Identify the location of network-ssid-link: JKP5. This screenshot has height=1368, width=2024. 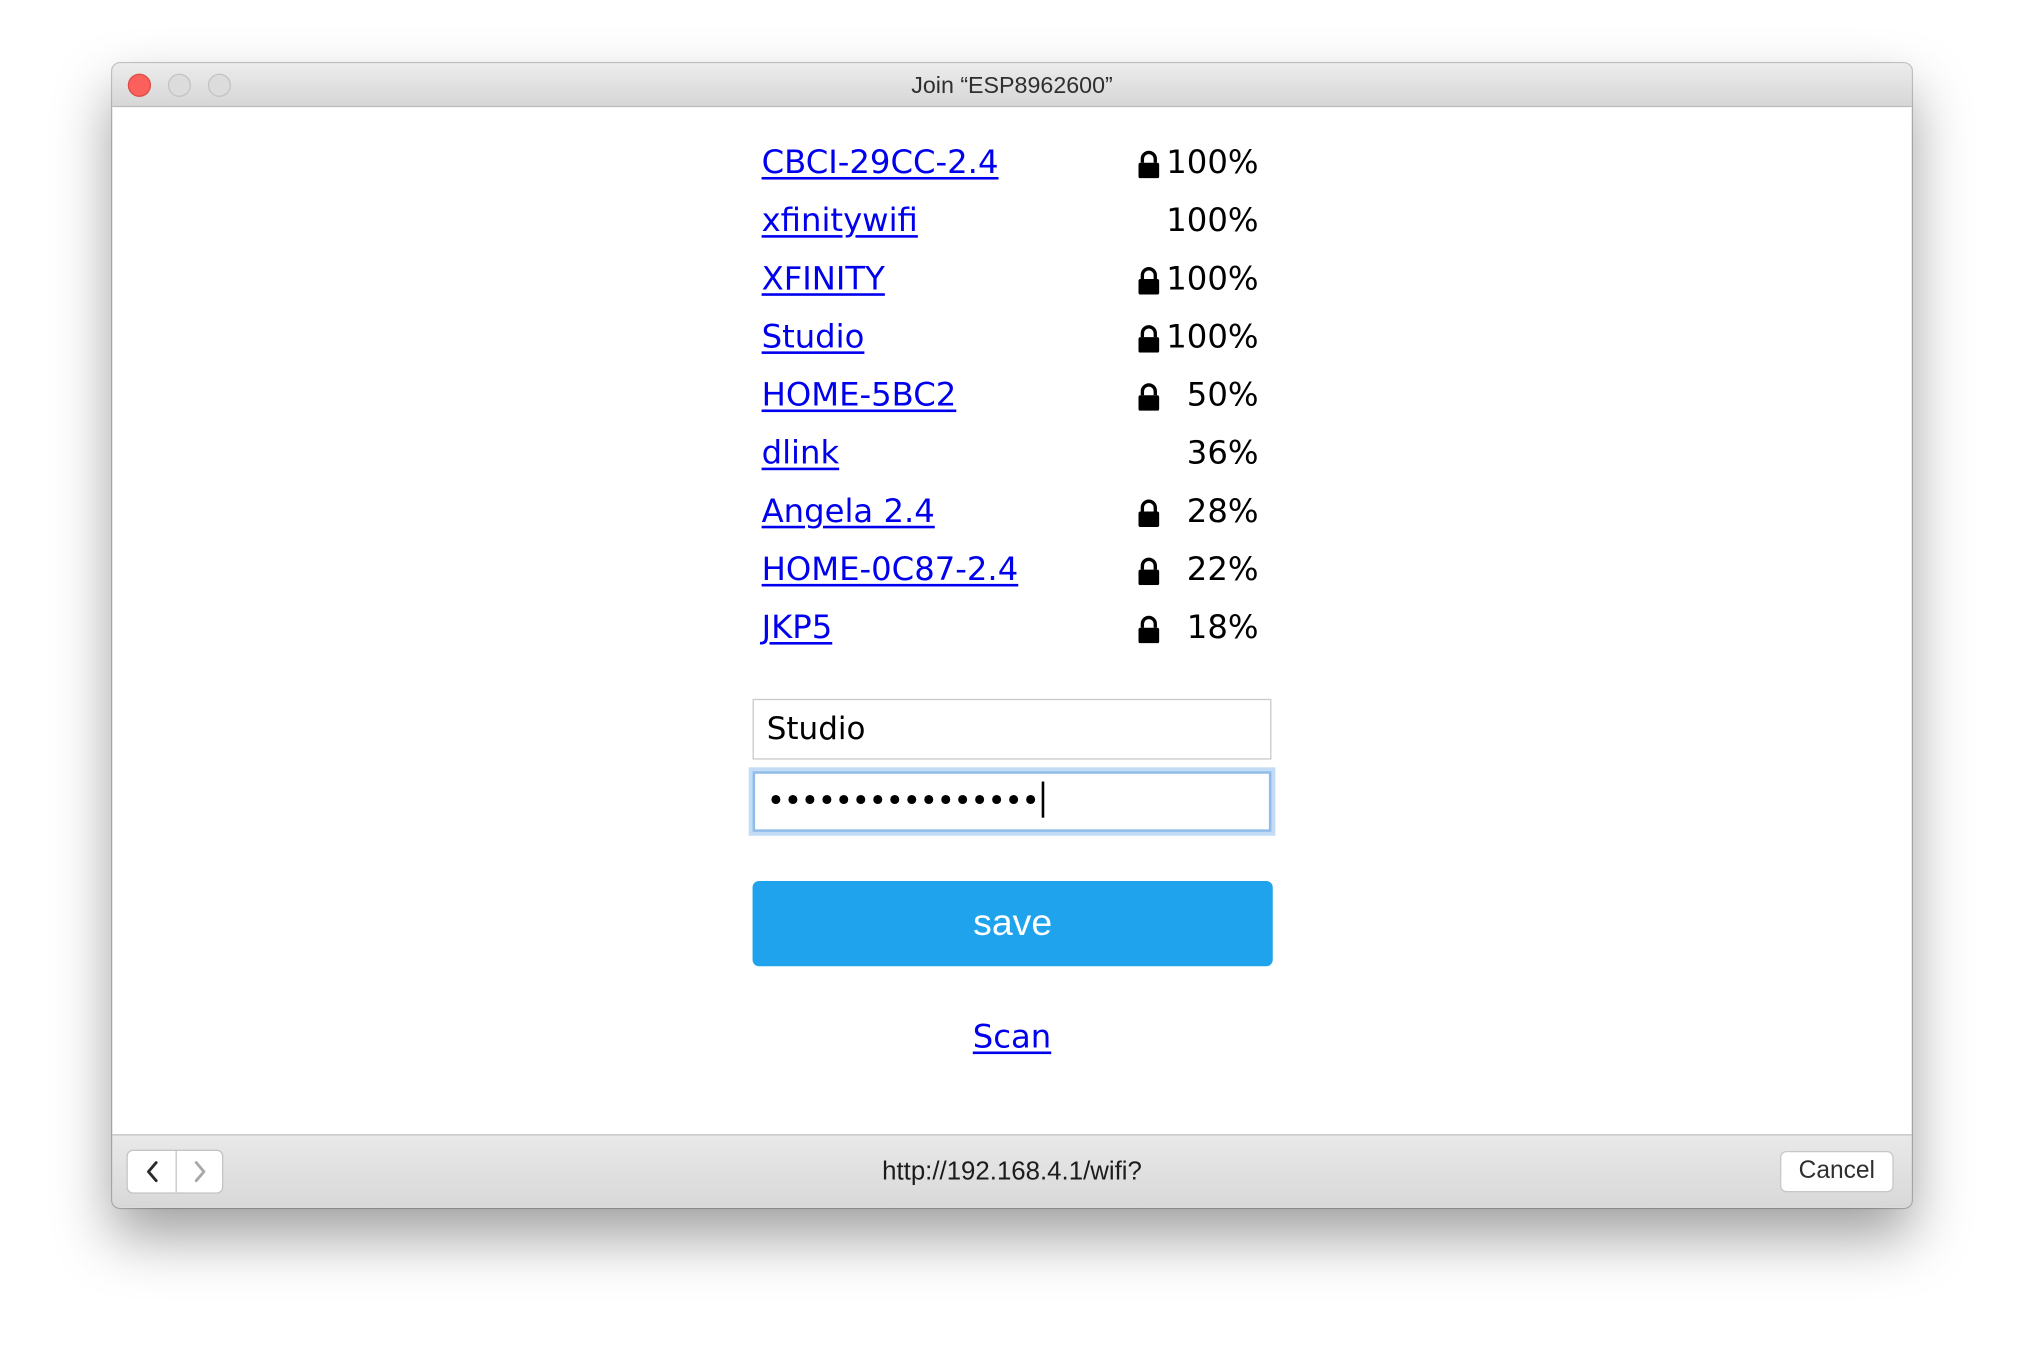
(797, 627).